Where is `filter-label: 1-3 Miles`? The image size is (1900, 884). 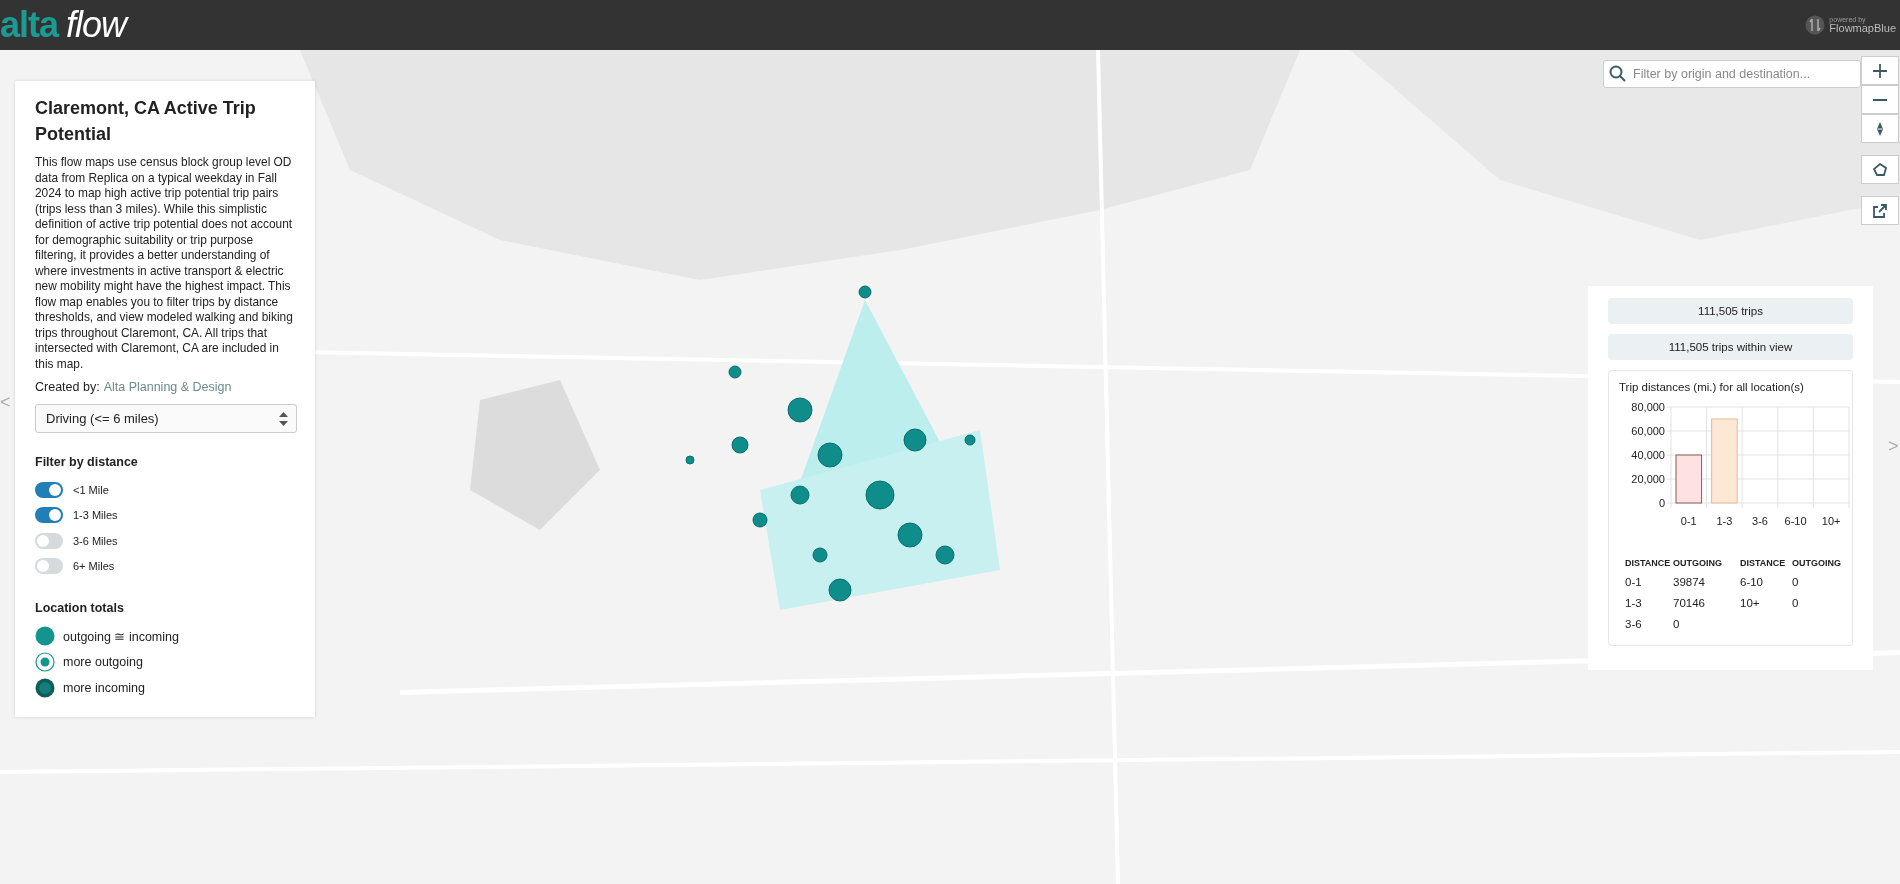
filter-label: 1-3 Miles is located at coordinates (95, 515).